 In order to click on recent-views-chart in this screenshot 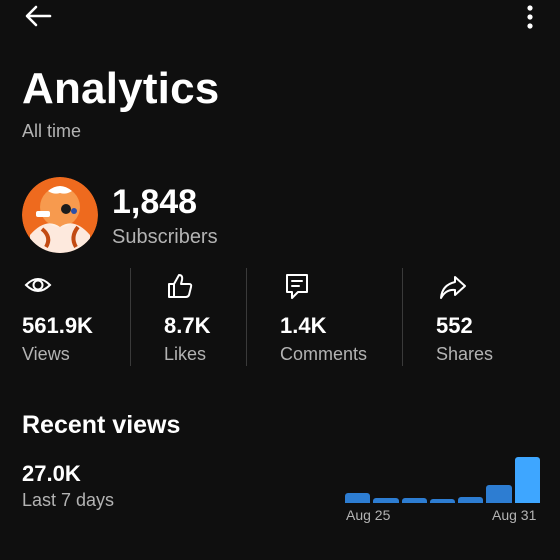, I will do `click(442, 479)`.